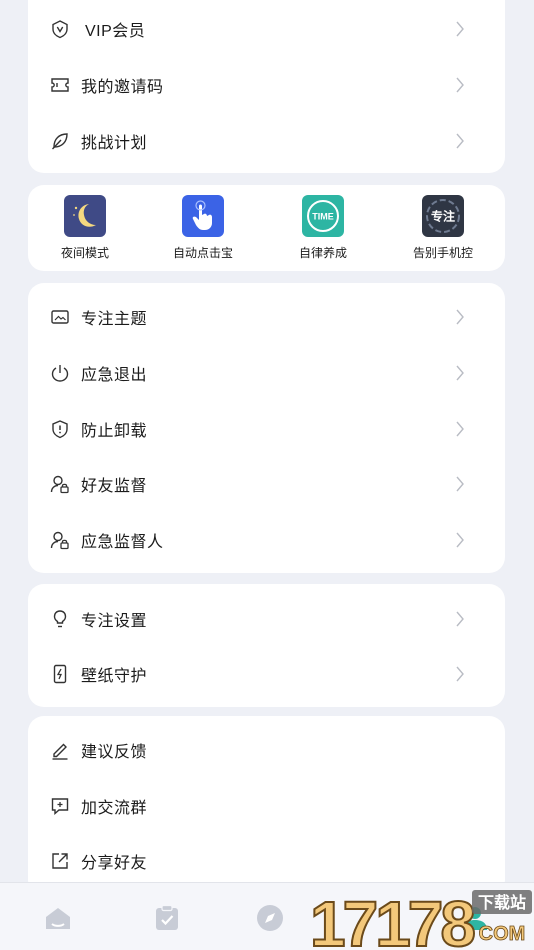 The image size is (534, 950). Describe the element at coordinates (114, 621) in the screenshot. I see `menu-item-label: 专注设置` at that location.